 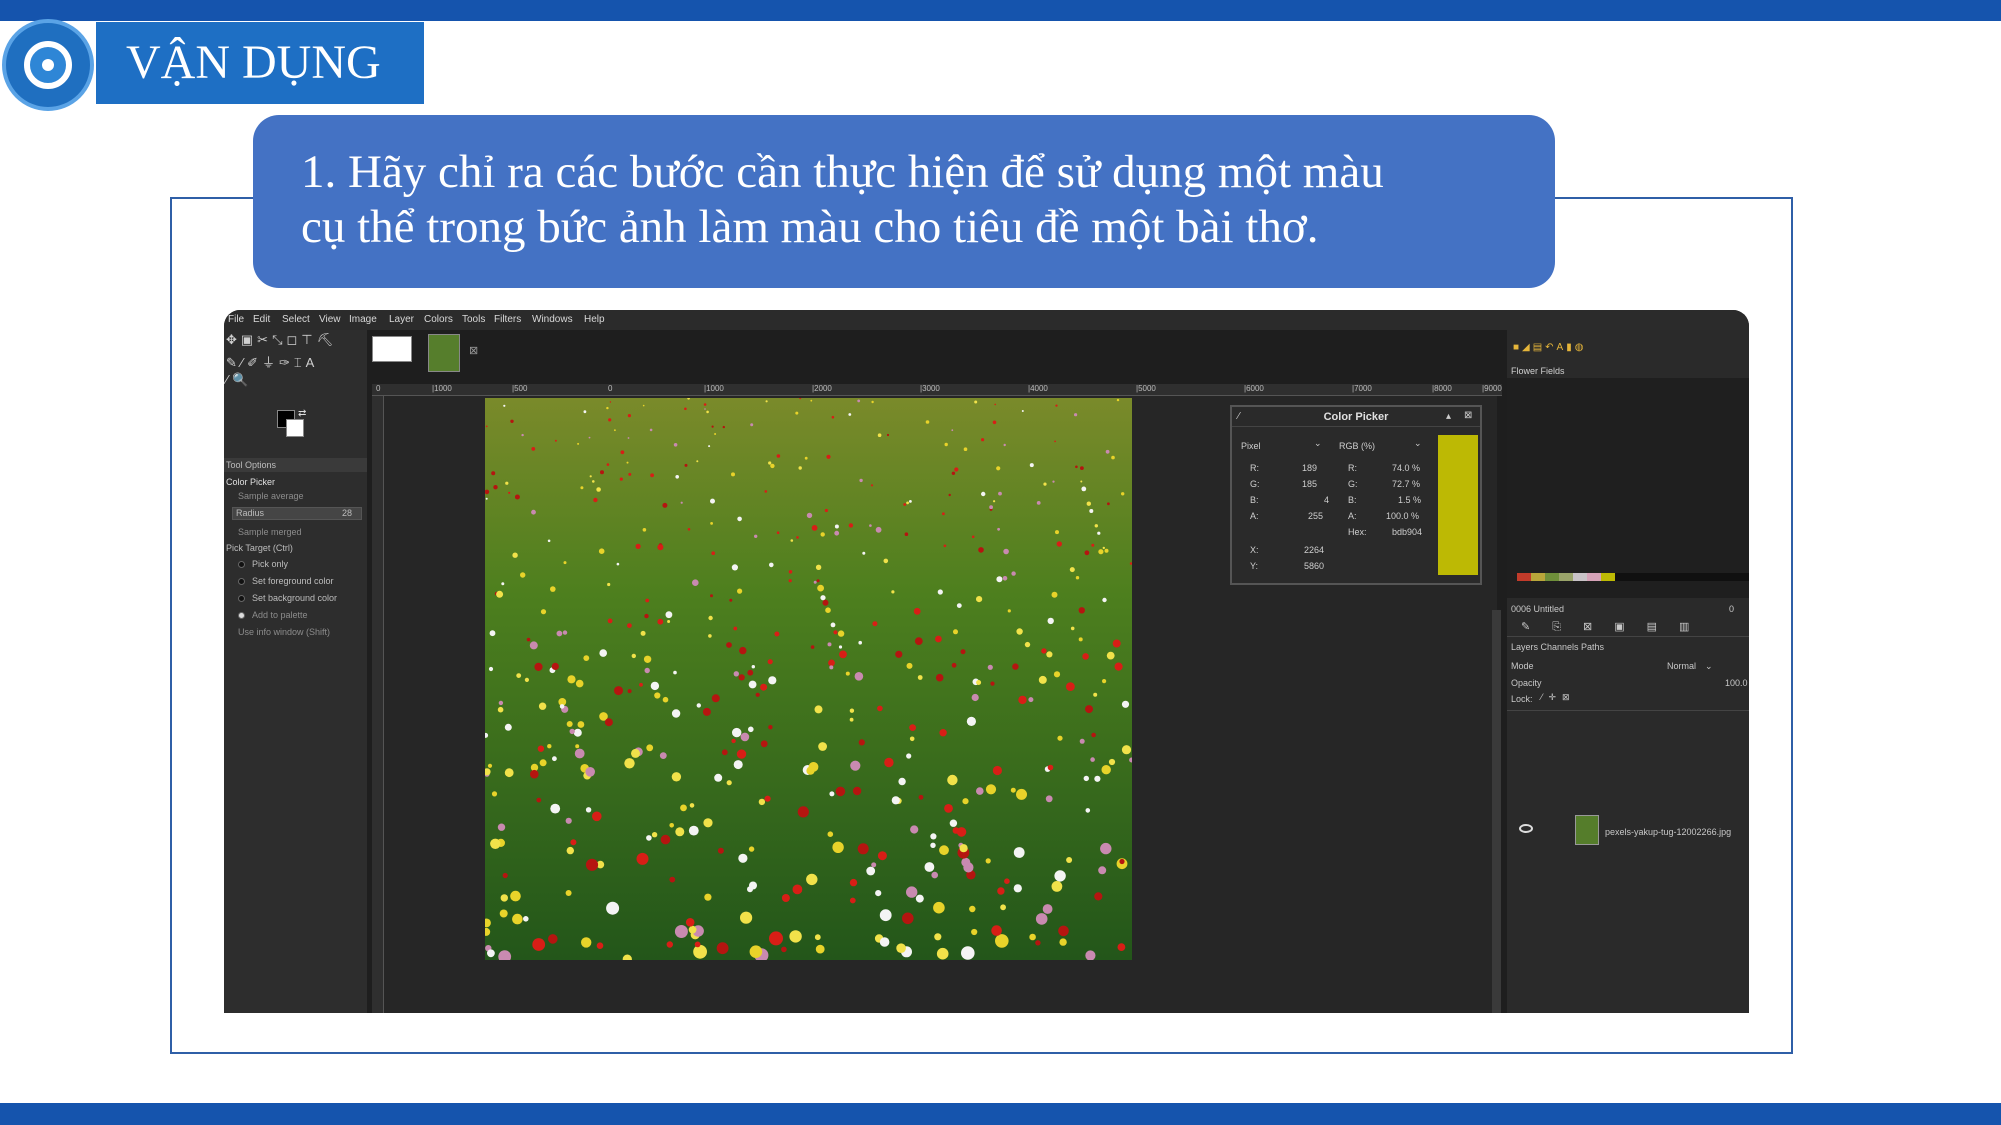 What do you see at coordinates (392, 349) in the screenshot?
I see `image-tab-blank` at bounding box center [392, 349].